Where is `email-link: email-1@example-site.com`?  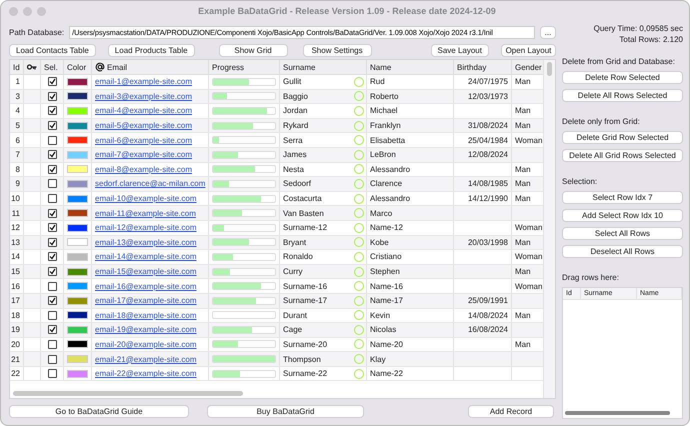
email-link: email-1@example-site.com is located at coordinates (143, 81).